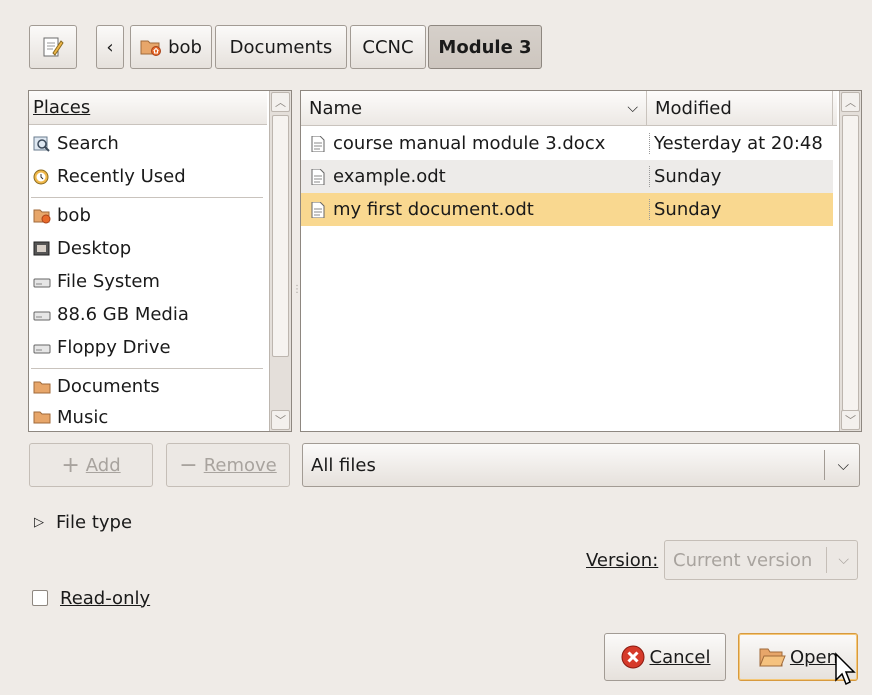 The height and width of the screenshot is (695, 872). What do you see at coordinates (622, 560) in the screenshot?
I see `version-label: Version:` at bounding box center [622, 560].